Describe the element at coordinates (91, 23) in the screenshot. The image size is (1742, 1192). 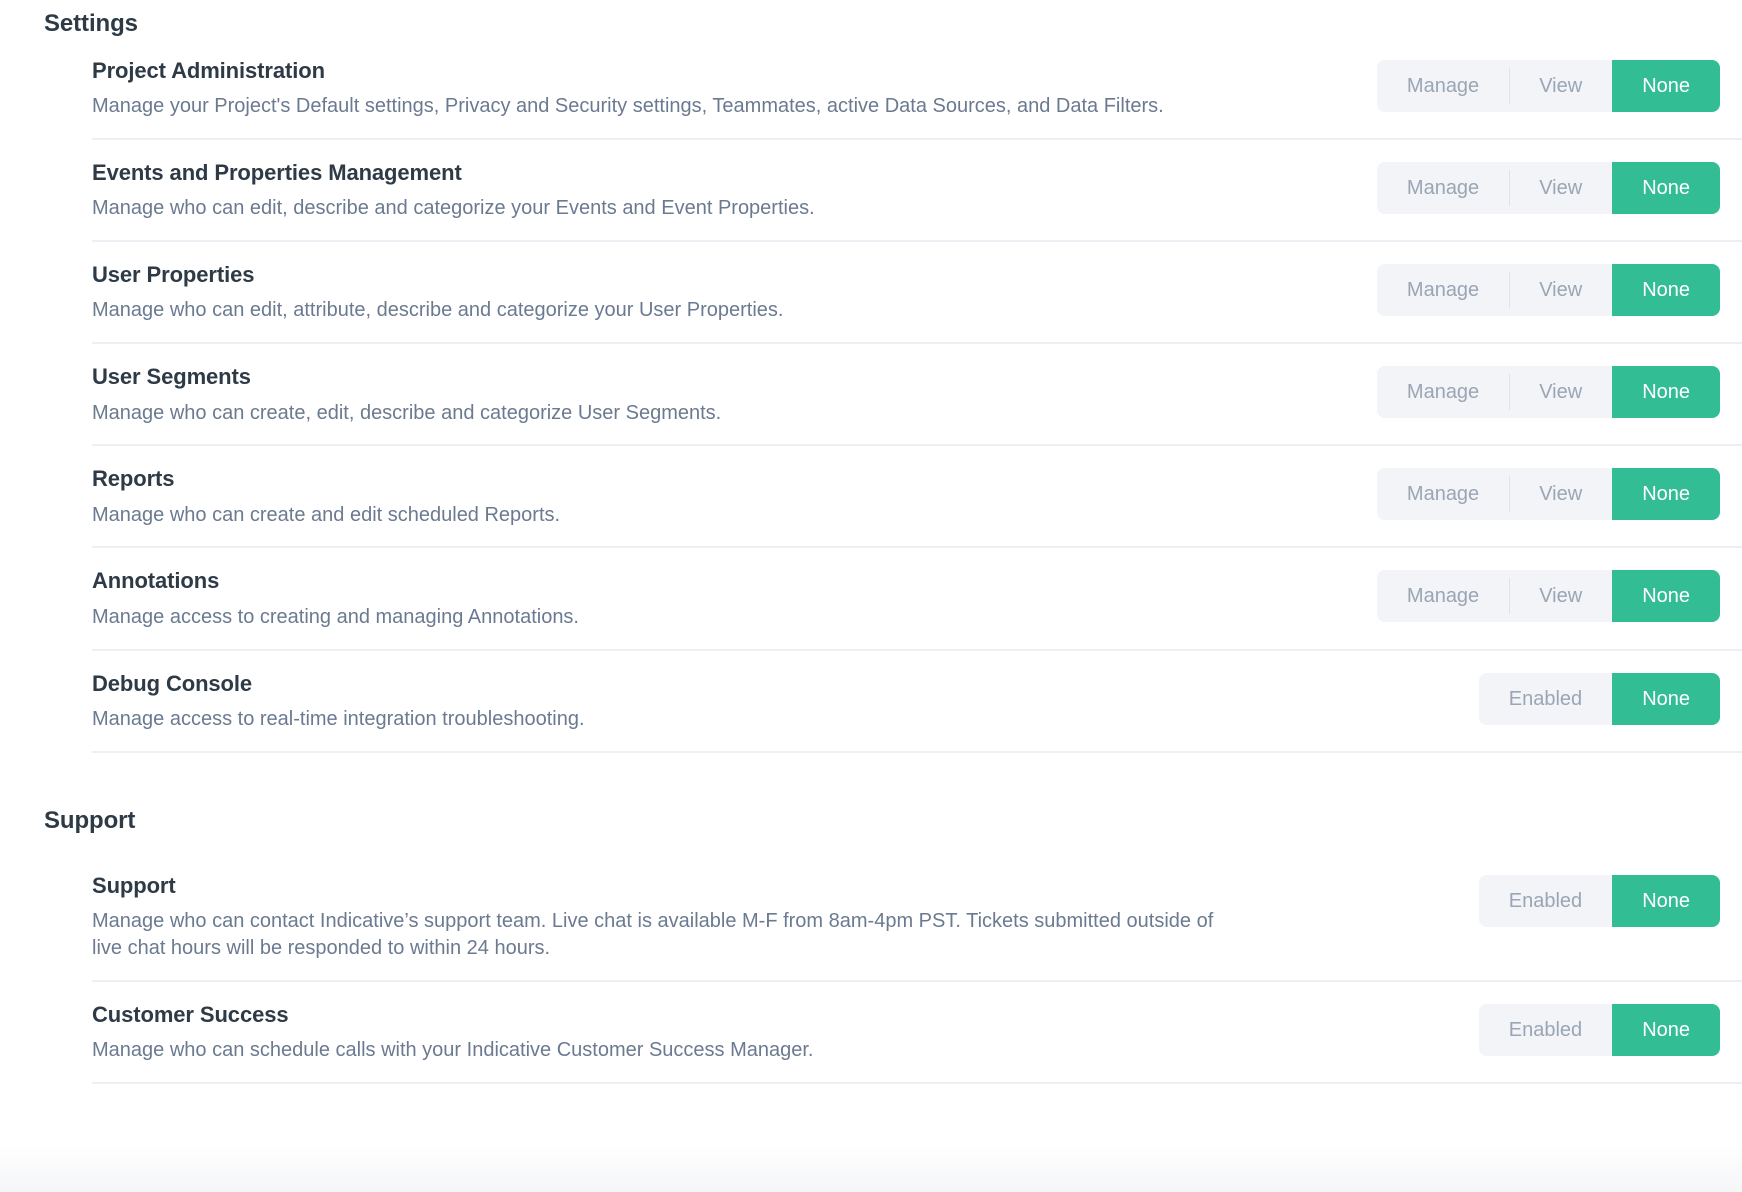
I see `section-heading-settings: Settings` at that location.